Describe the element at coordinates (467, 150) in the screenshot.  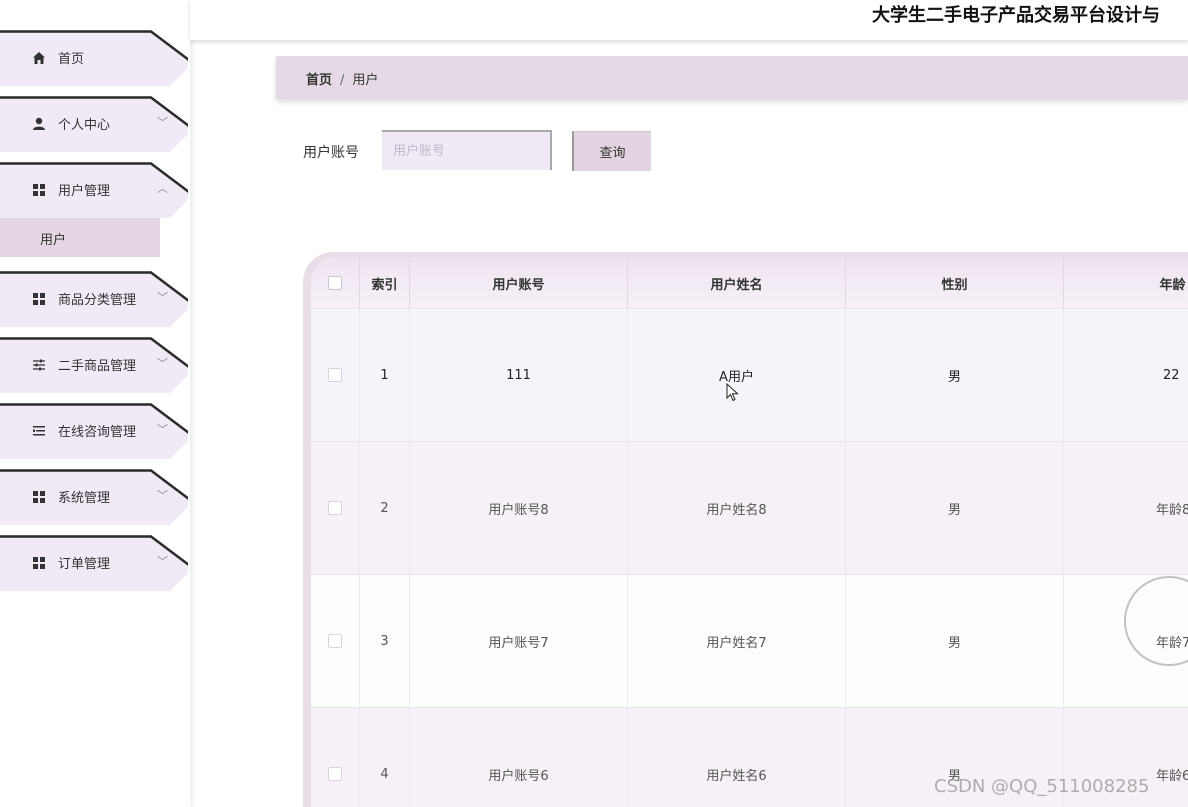
I see `account-search-input` at that location.